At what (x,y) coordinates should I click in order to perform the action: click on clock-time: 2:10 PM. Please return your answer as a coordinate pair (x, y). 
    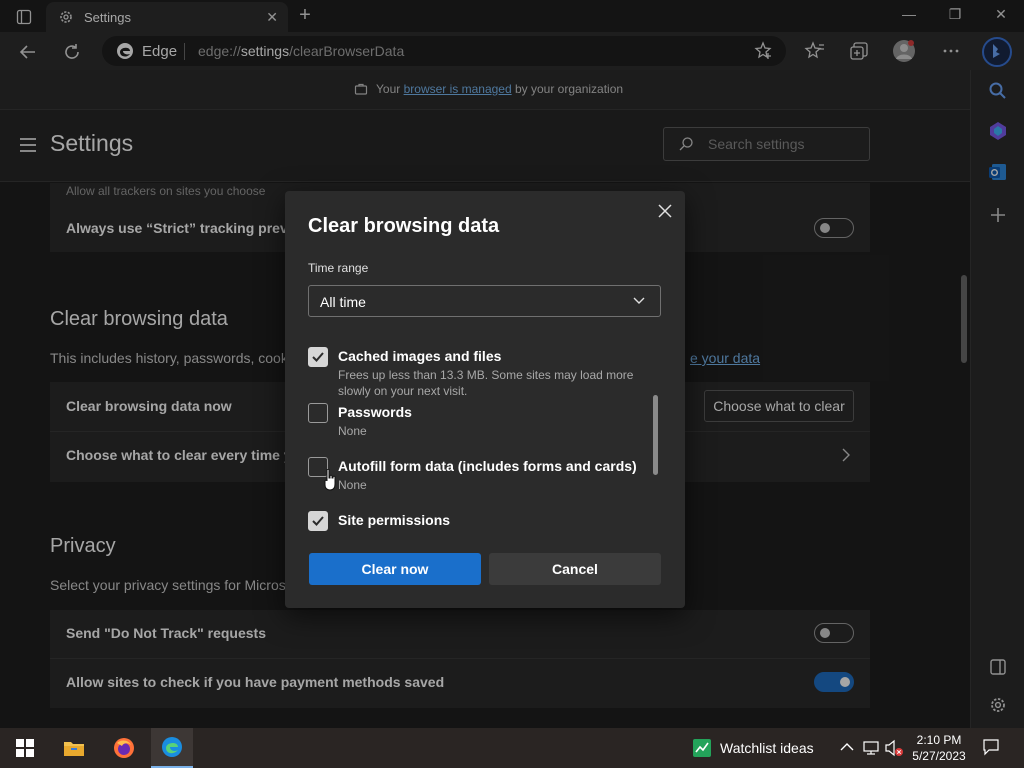
    Looking at the image, I should click on (939, 740).